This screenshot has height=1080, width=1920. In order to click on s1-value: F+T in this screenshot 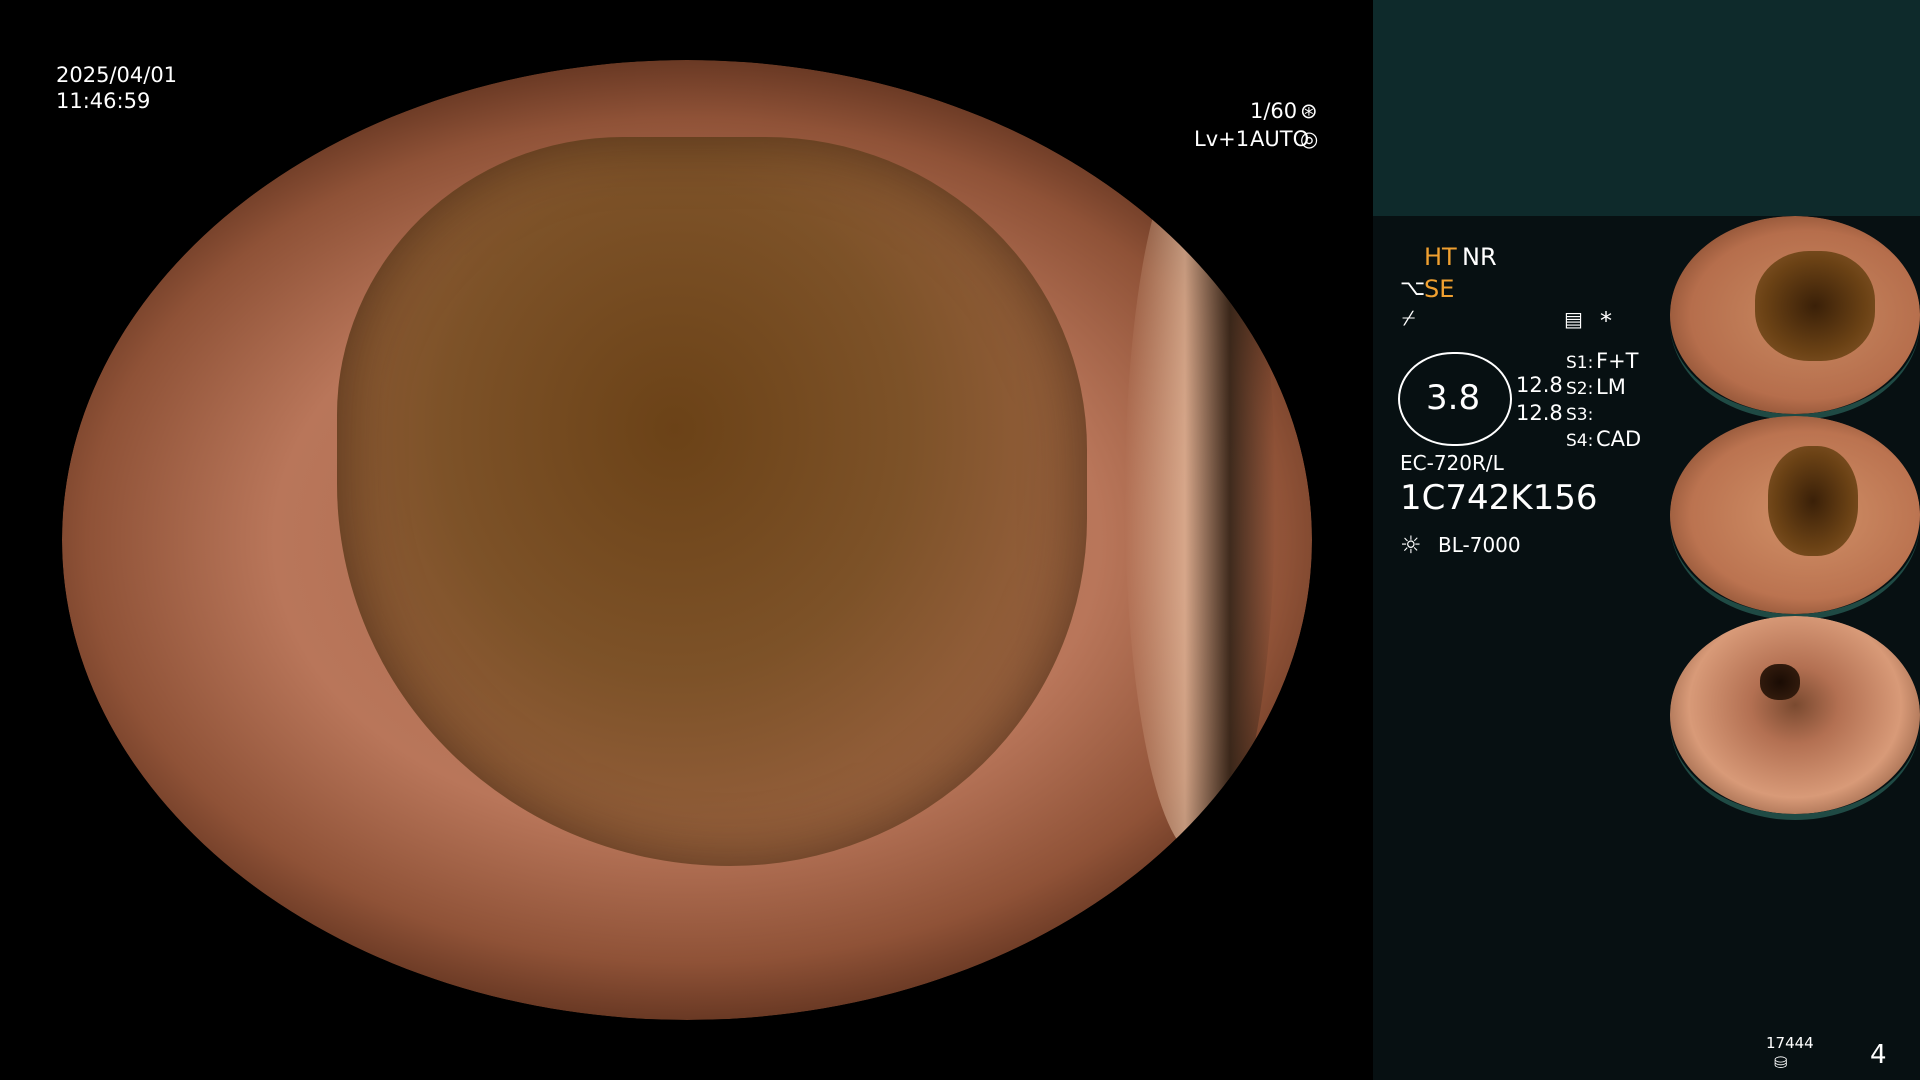, I will do `click(1617, 361)`.